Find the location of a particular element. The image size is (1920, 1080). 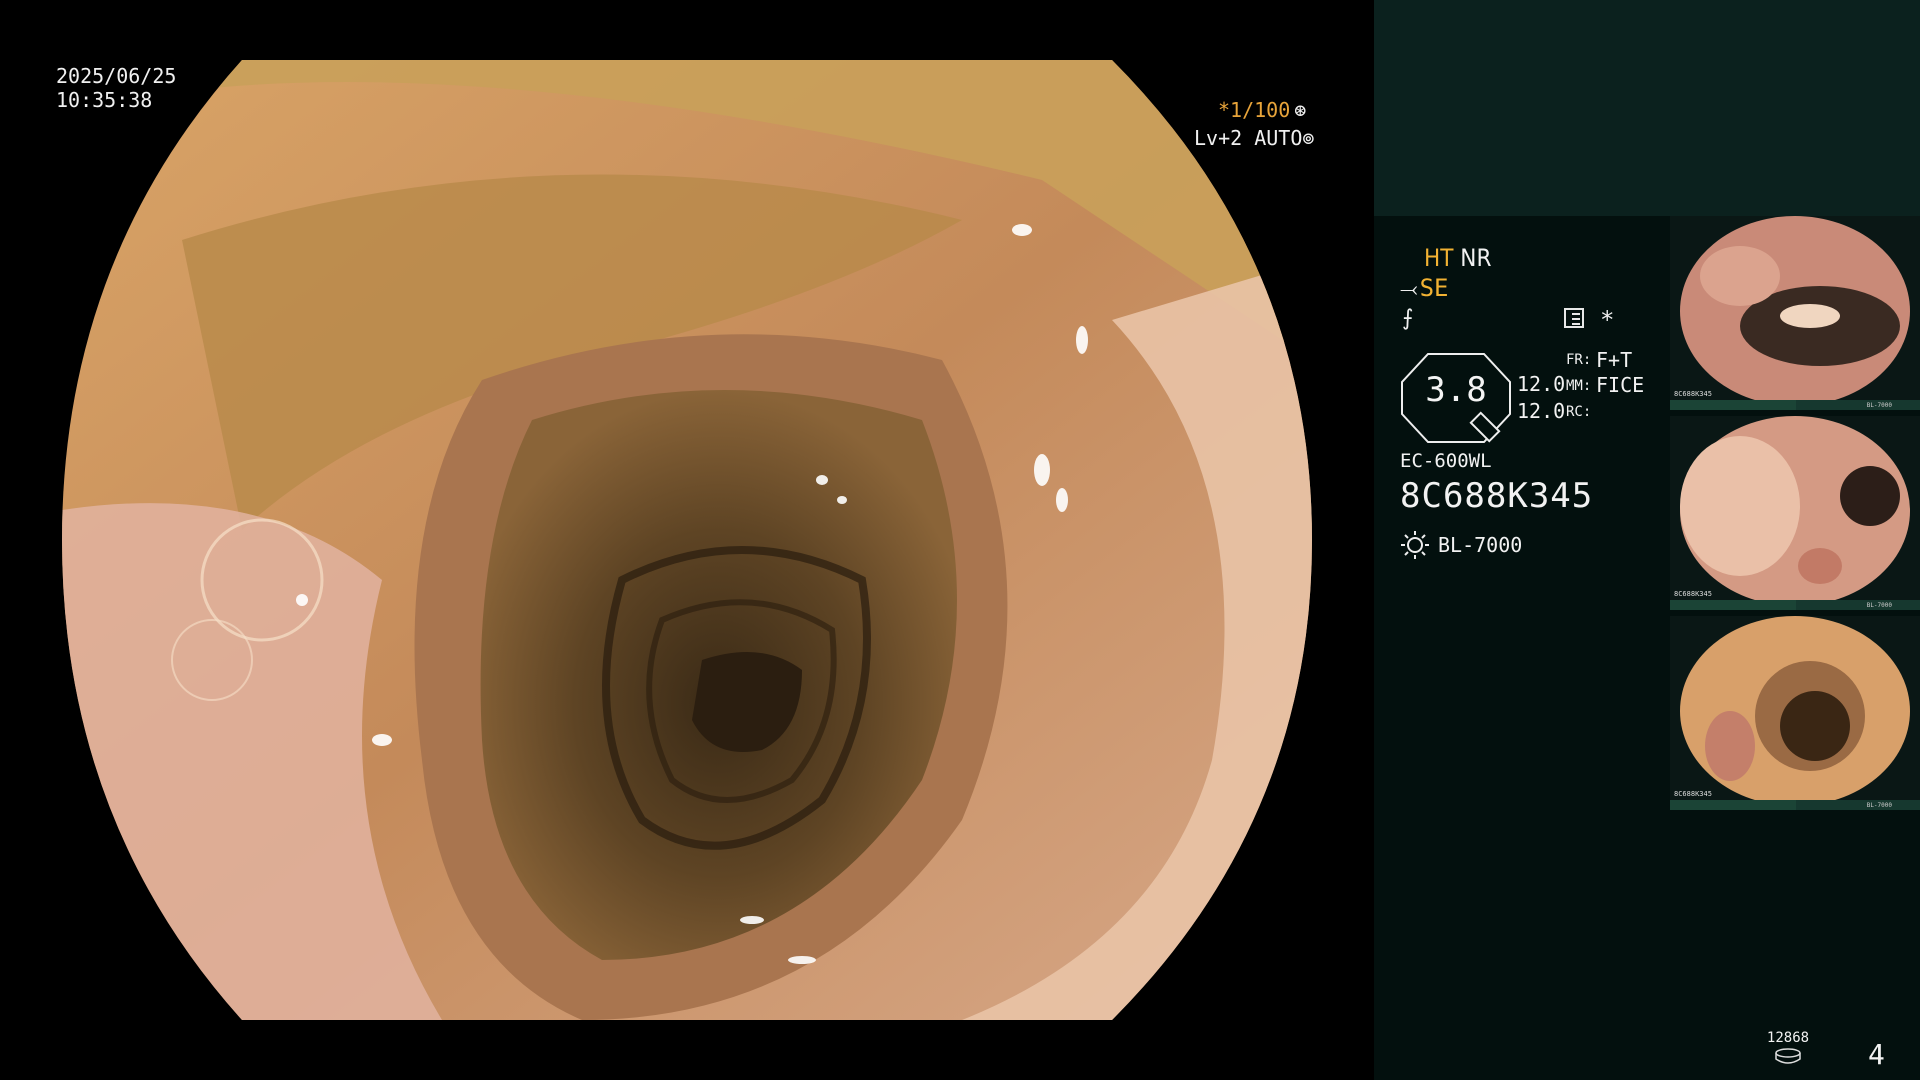

scope-serial: 8C688K345 is located at coordinates (1497, 496).